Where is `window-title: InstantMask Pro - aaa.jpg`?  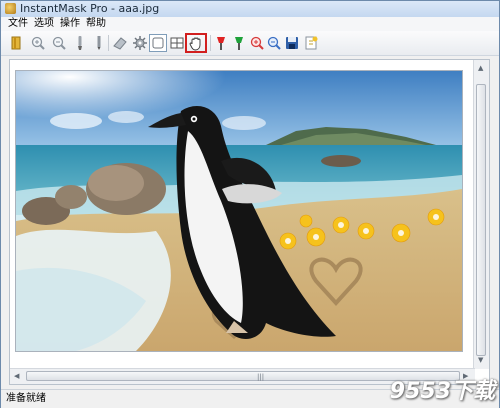
window-title: InstantMask Pro - aaa.jpg is located at coordinates (90, 8).